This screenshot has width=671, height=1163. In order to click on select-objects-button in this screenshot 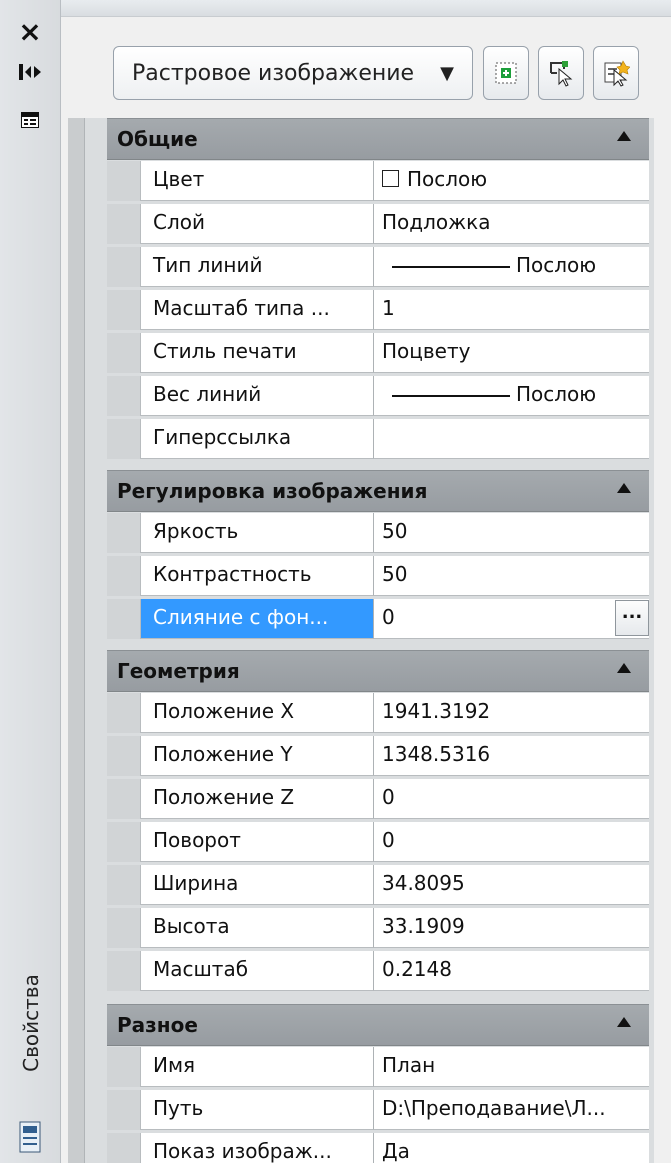, I will do `click(561, 73)`.